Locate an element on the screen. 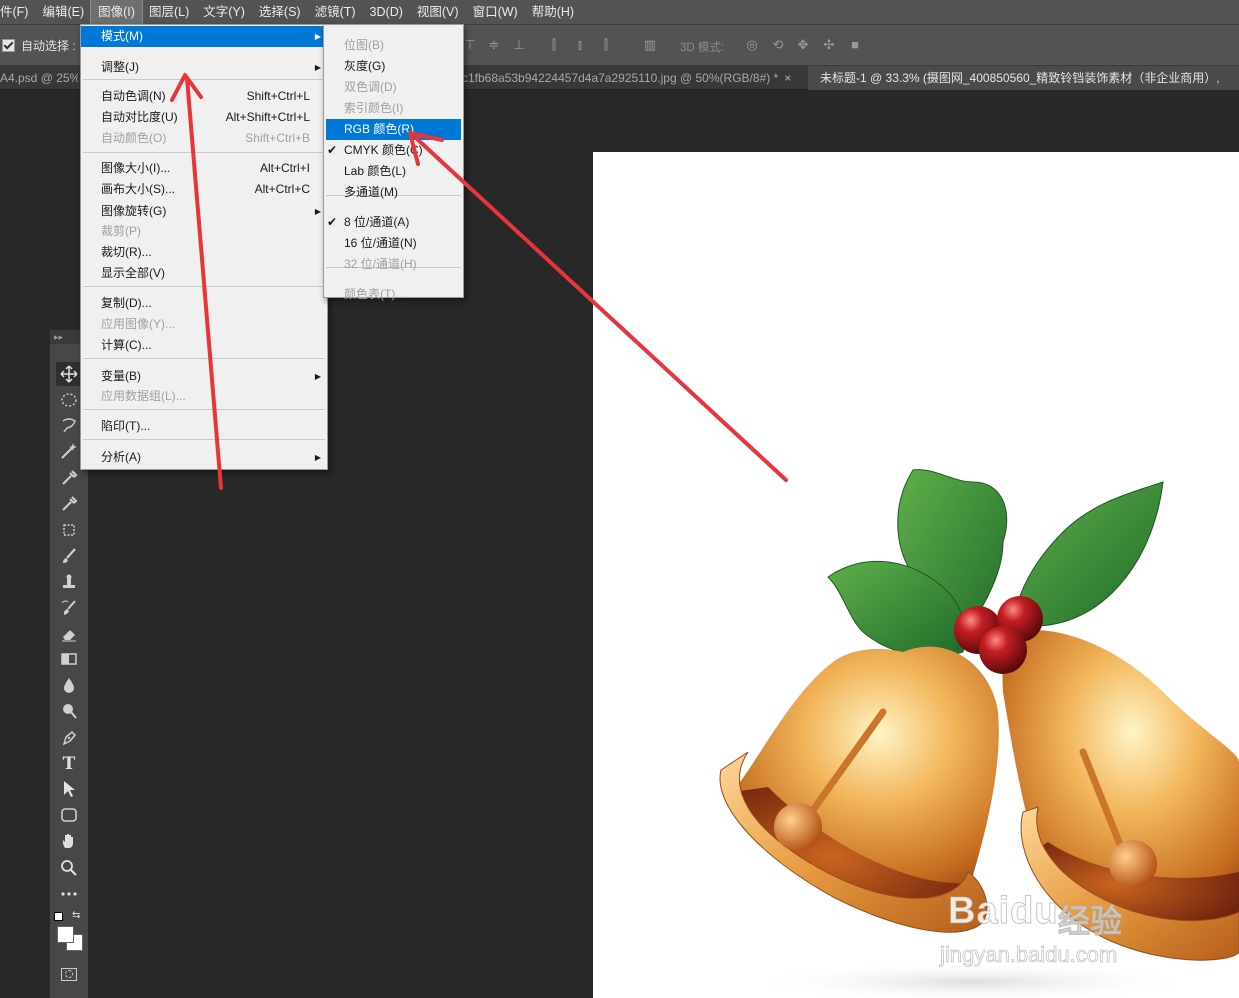 Image resolution: width=1239 pixels, height=998 pixels. blur-tool-icon is located at coordinates (69, 685).